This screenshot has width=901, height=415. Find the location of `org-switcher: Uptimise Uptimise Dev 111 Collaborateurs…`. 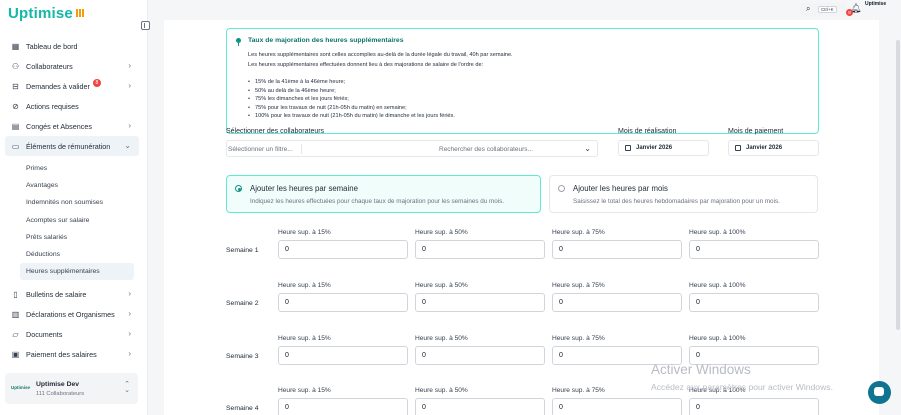

org-switcher: Uptimise Uptimise Dev 111 Collaborateurs… is located at coordinates (71, 388).